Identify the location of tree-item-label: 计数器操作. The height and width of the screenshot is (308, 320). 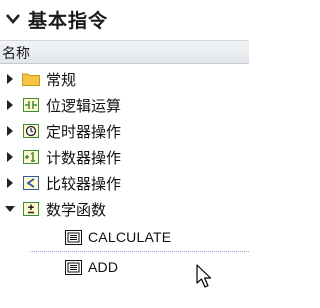
(84, 157).